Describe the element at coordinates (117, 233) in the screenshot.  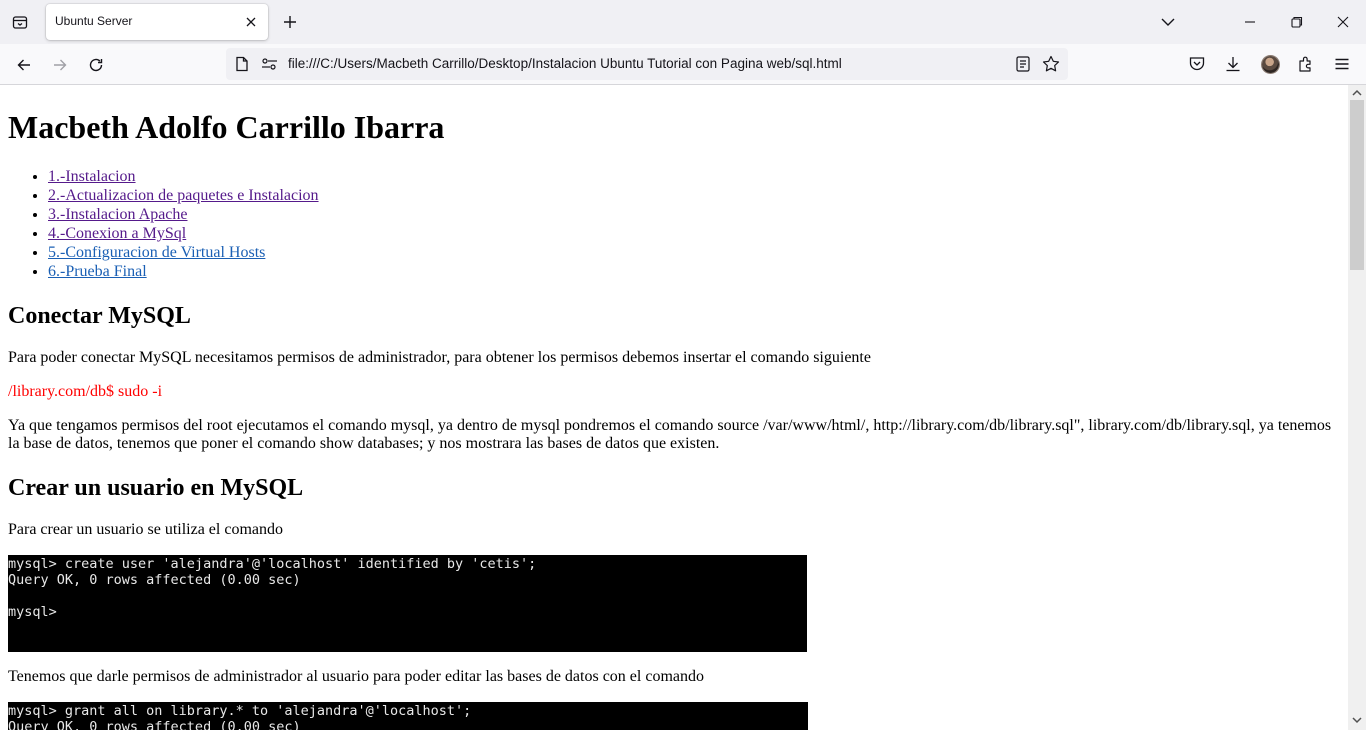
I see `nav-link-mysql: 4.-Conexion a MySql` at that location.